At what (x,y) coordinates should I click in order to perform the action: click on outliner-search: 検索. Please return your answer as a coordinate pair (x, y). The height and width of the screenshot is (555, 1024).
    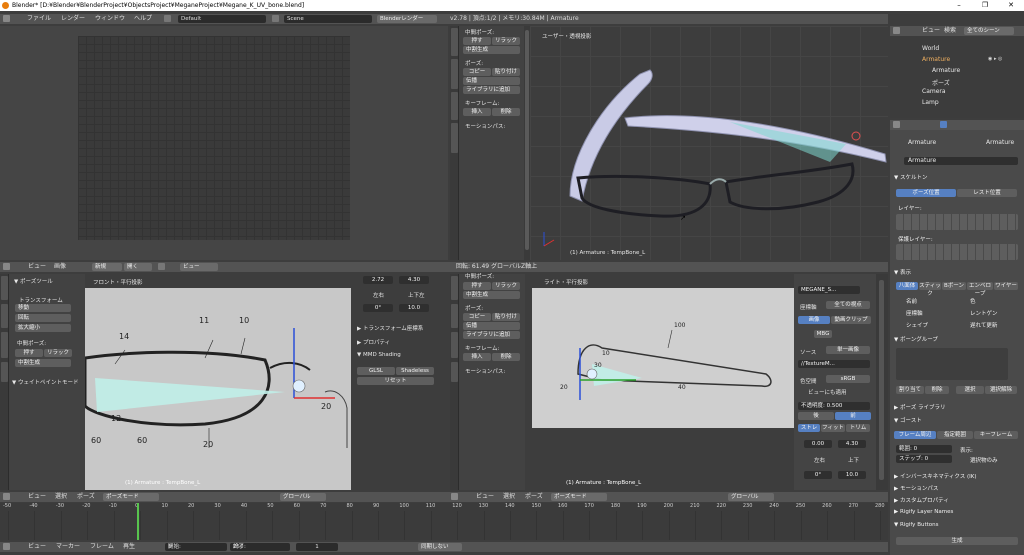
    Looking at the image, I should click on (950, 31).